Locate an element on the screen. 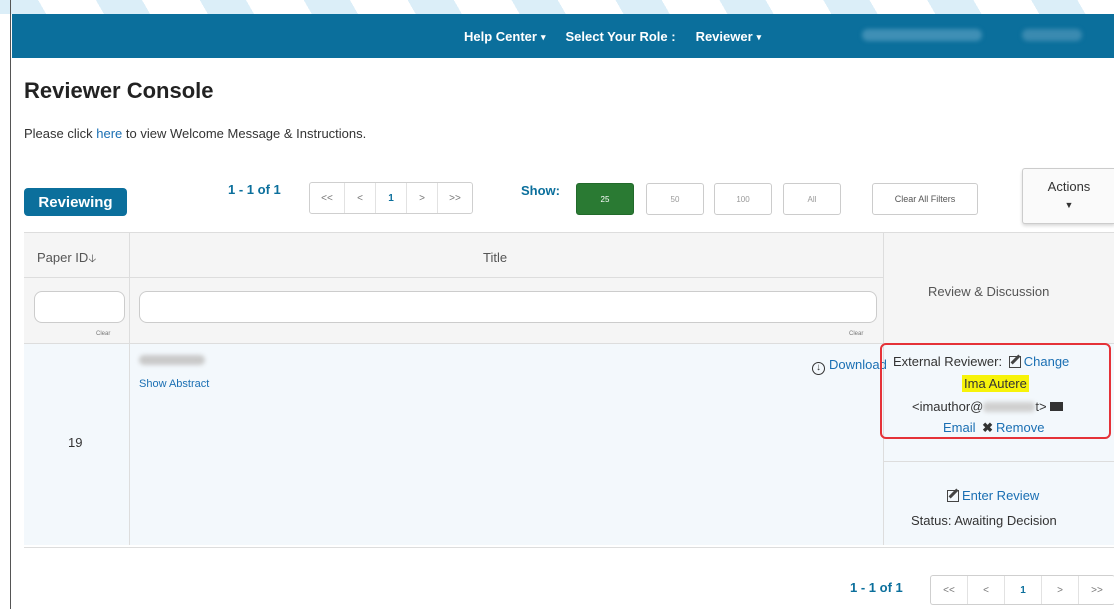 This screenshot has width=1114, height=609. paper-id-cell: 19 is located at coordinates (75, 442).